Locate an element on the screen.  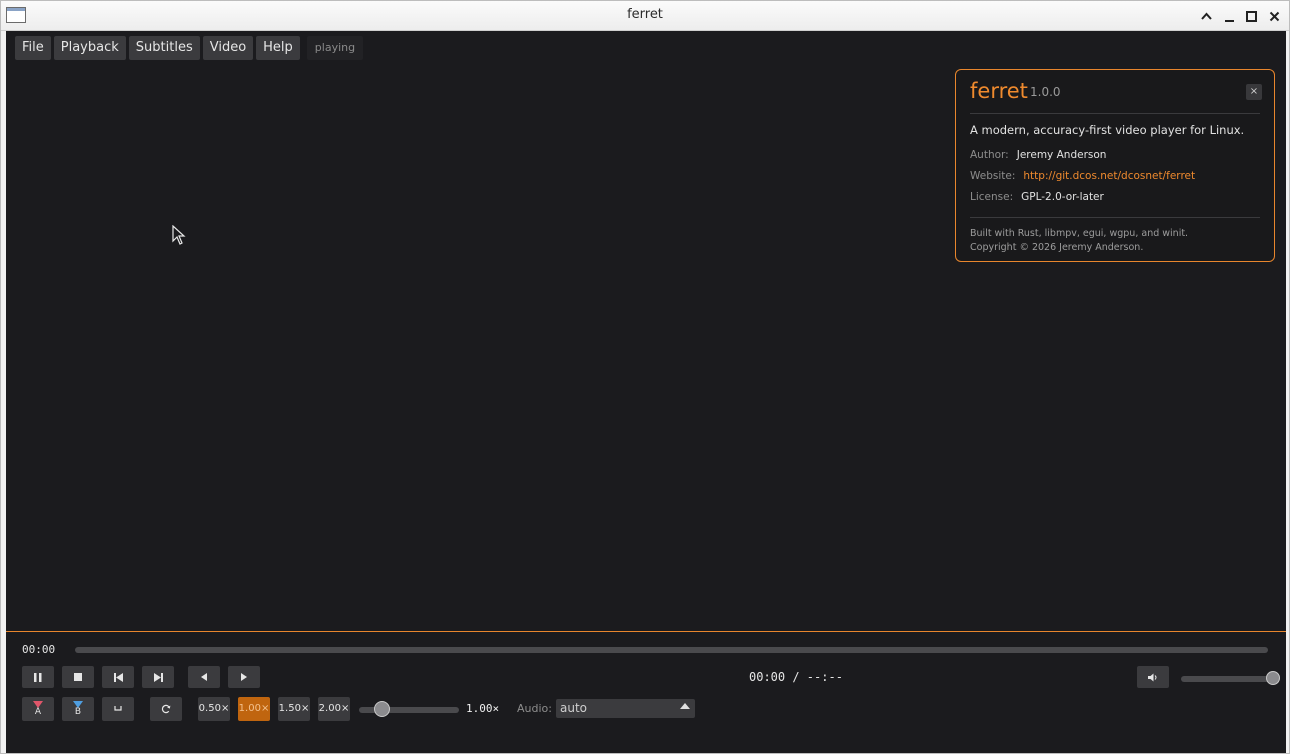
loop-icon is located at coordinates (166, 709).